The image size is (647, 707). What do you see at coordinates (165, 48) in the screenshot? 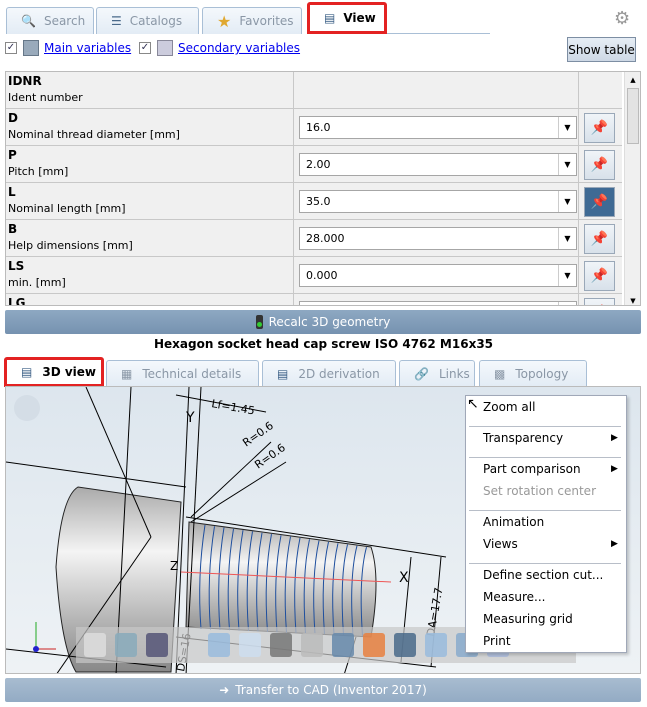
I see `secondary-variables-icon` at bounding box center [165, 48].